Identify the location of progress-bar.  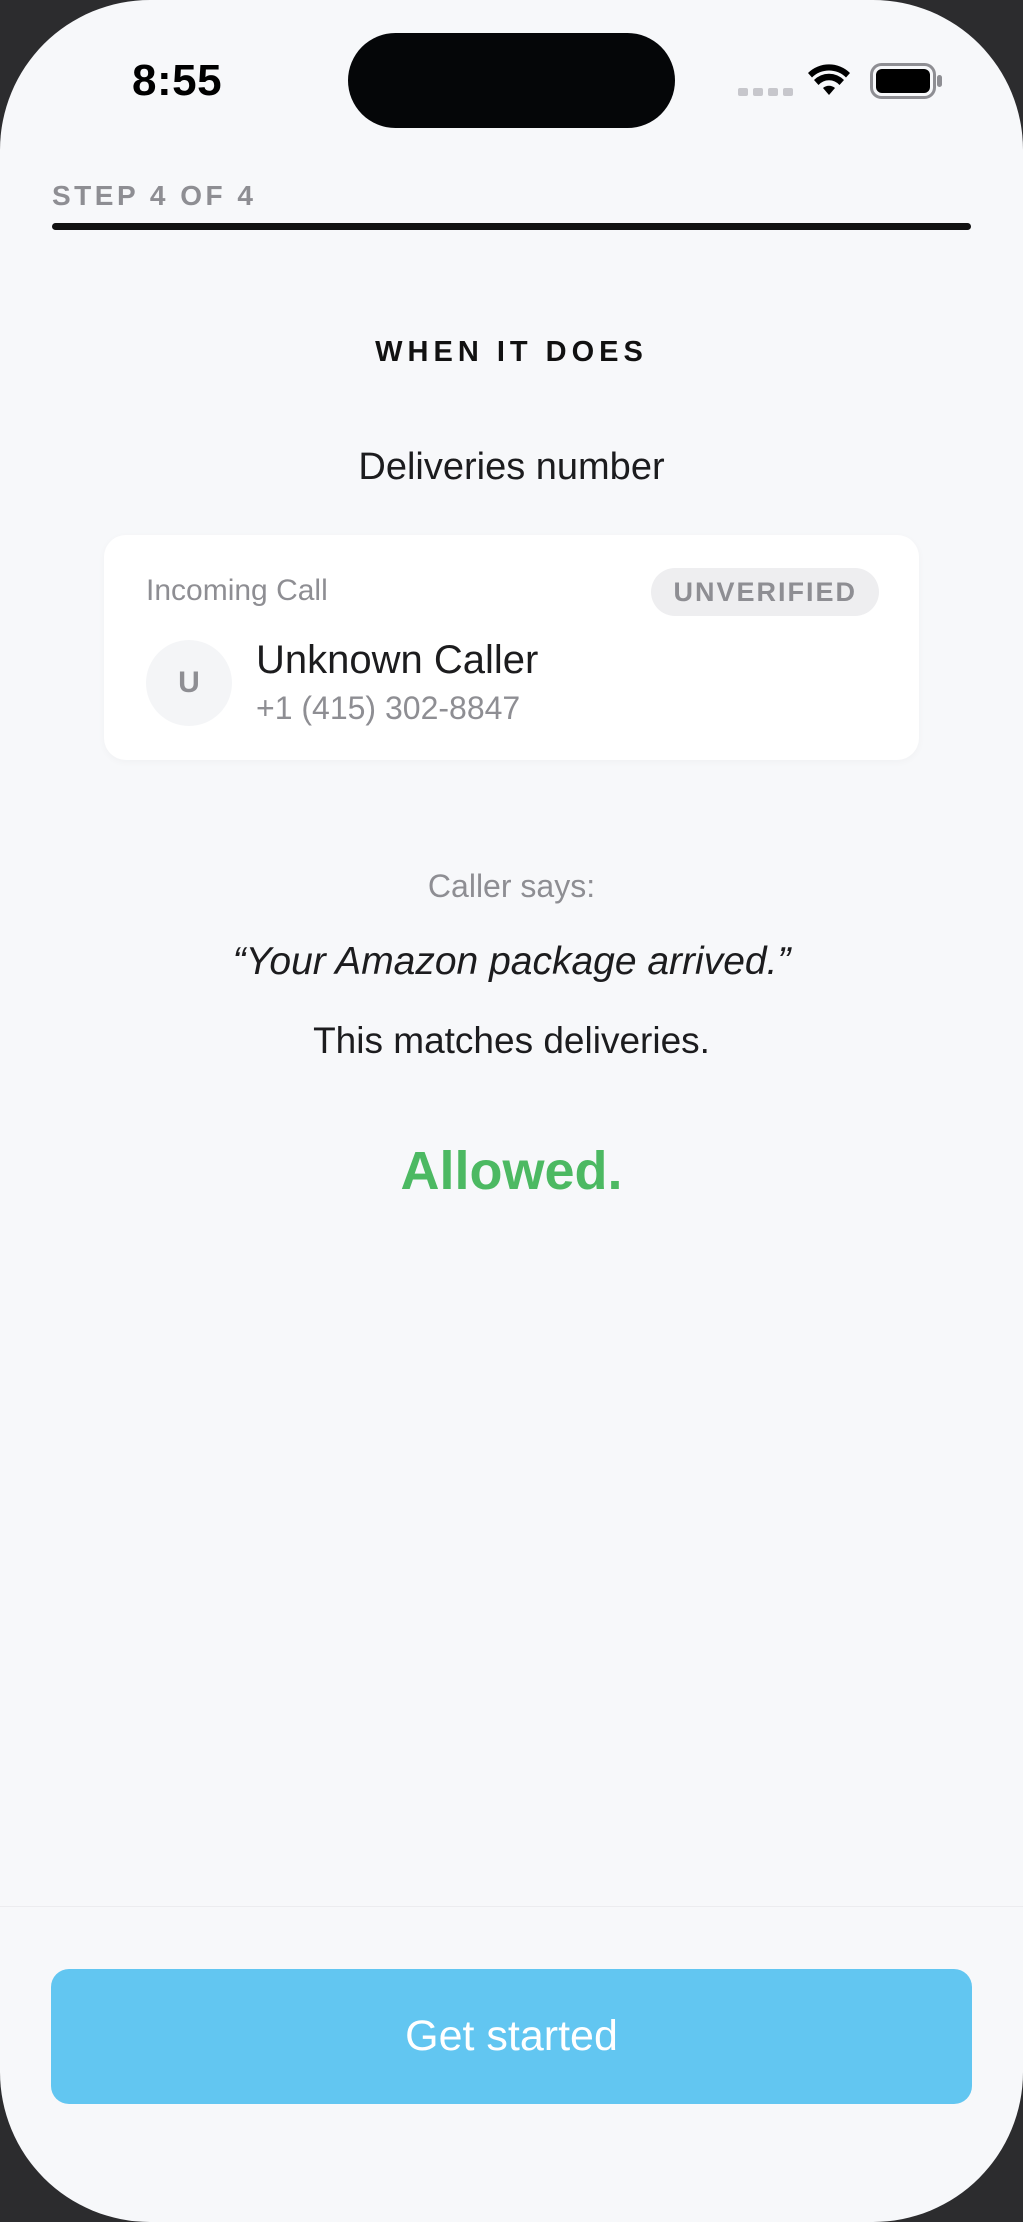
(511, 226).